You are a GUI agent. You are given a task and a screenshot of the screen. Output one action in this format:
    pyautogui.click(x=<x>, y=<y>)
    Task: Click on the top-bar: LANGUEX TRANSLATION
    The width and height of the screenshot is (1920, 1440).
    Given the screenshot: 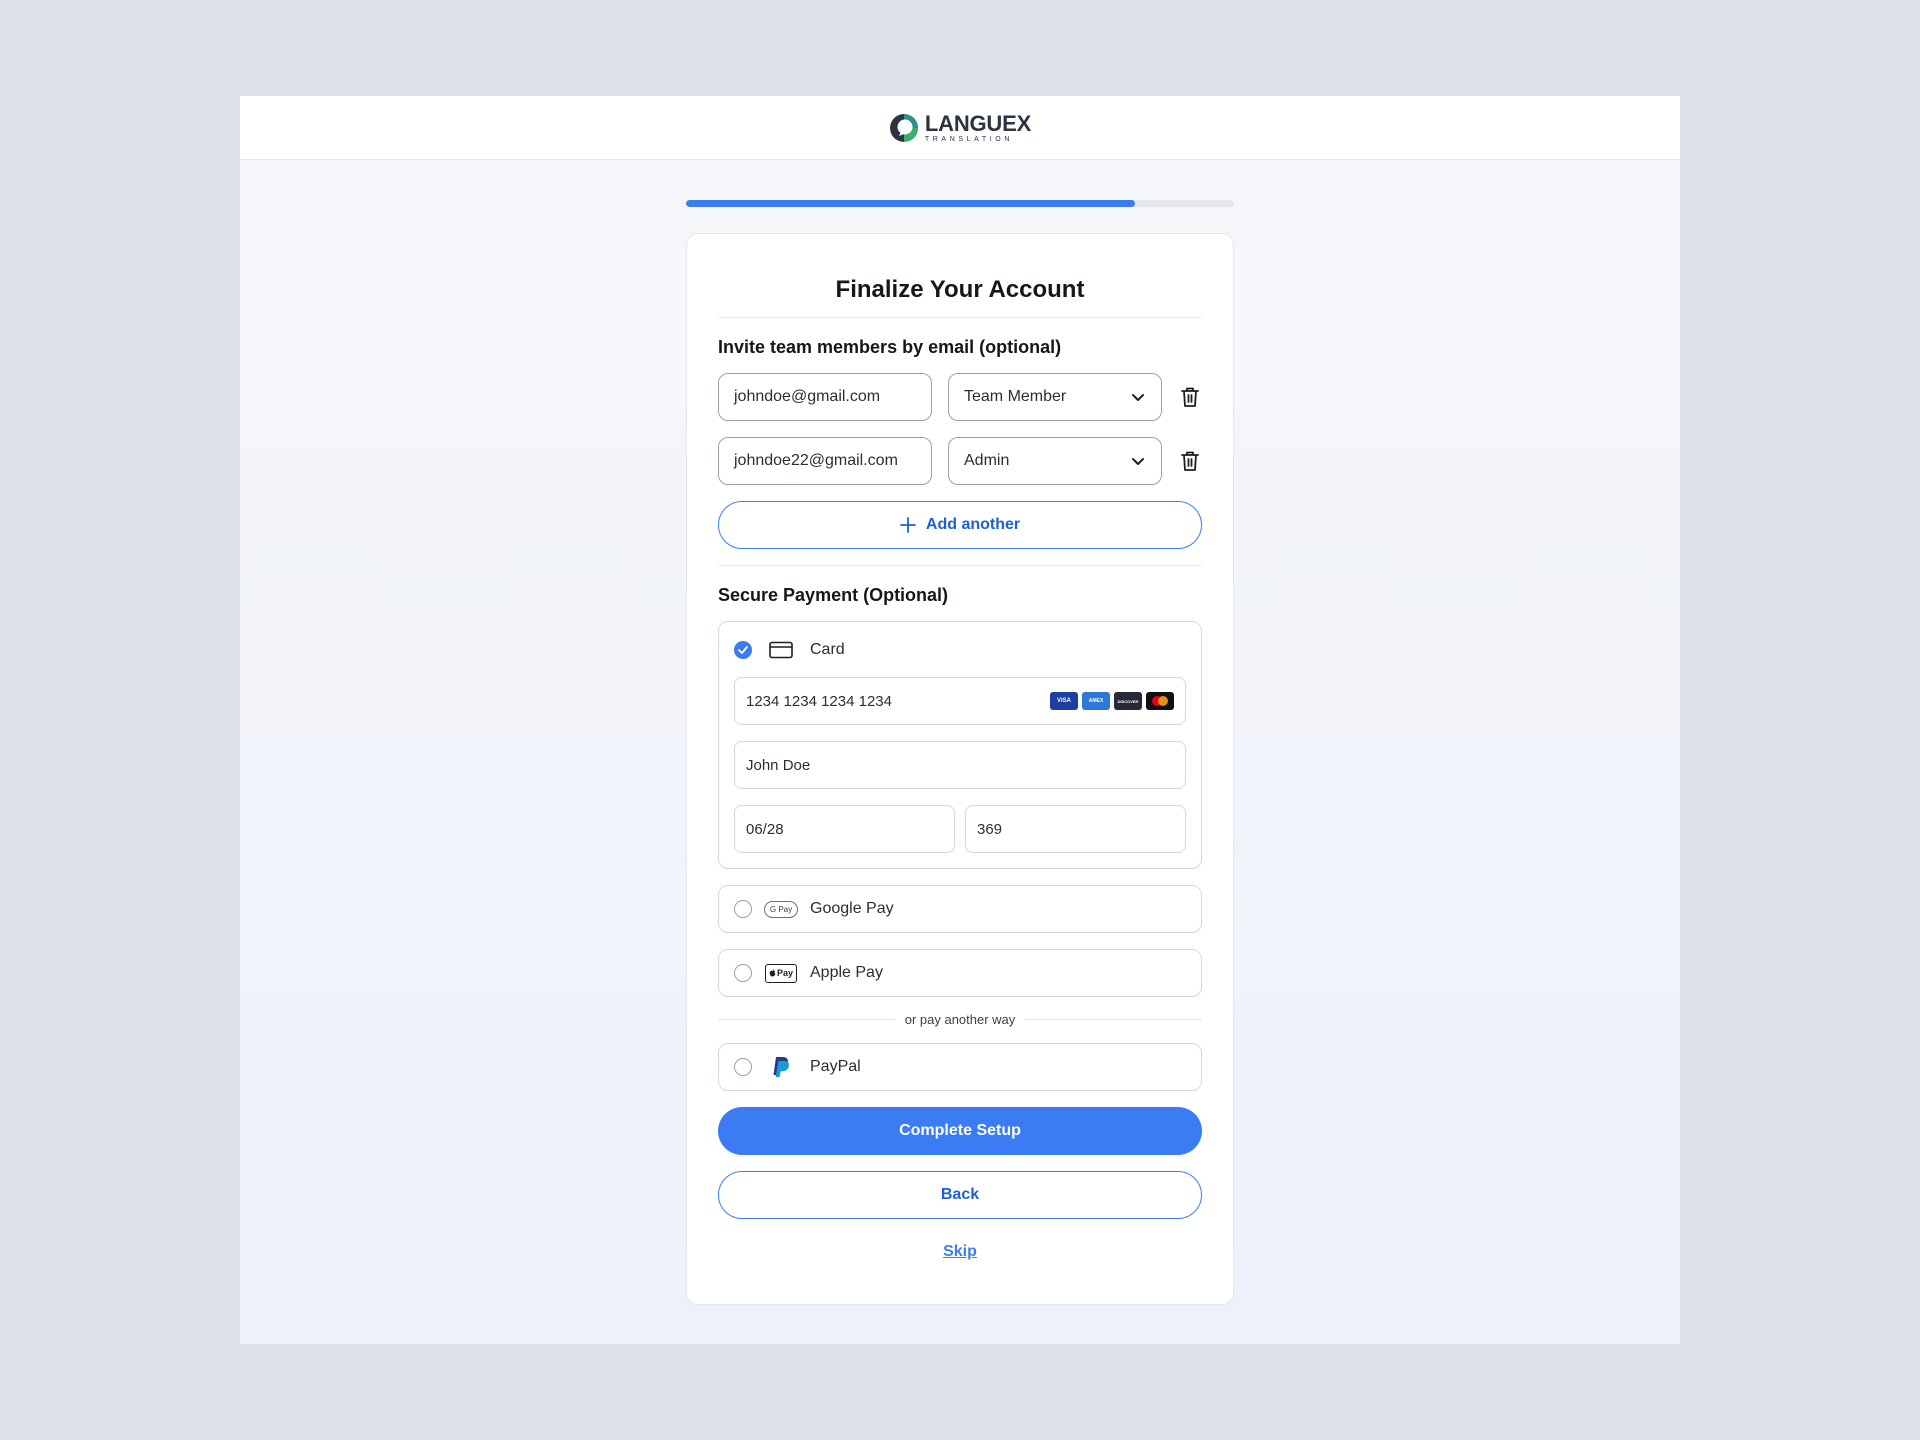 What is the action you would take?
    pyautogui.click(x=960, y=128)
    